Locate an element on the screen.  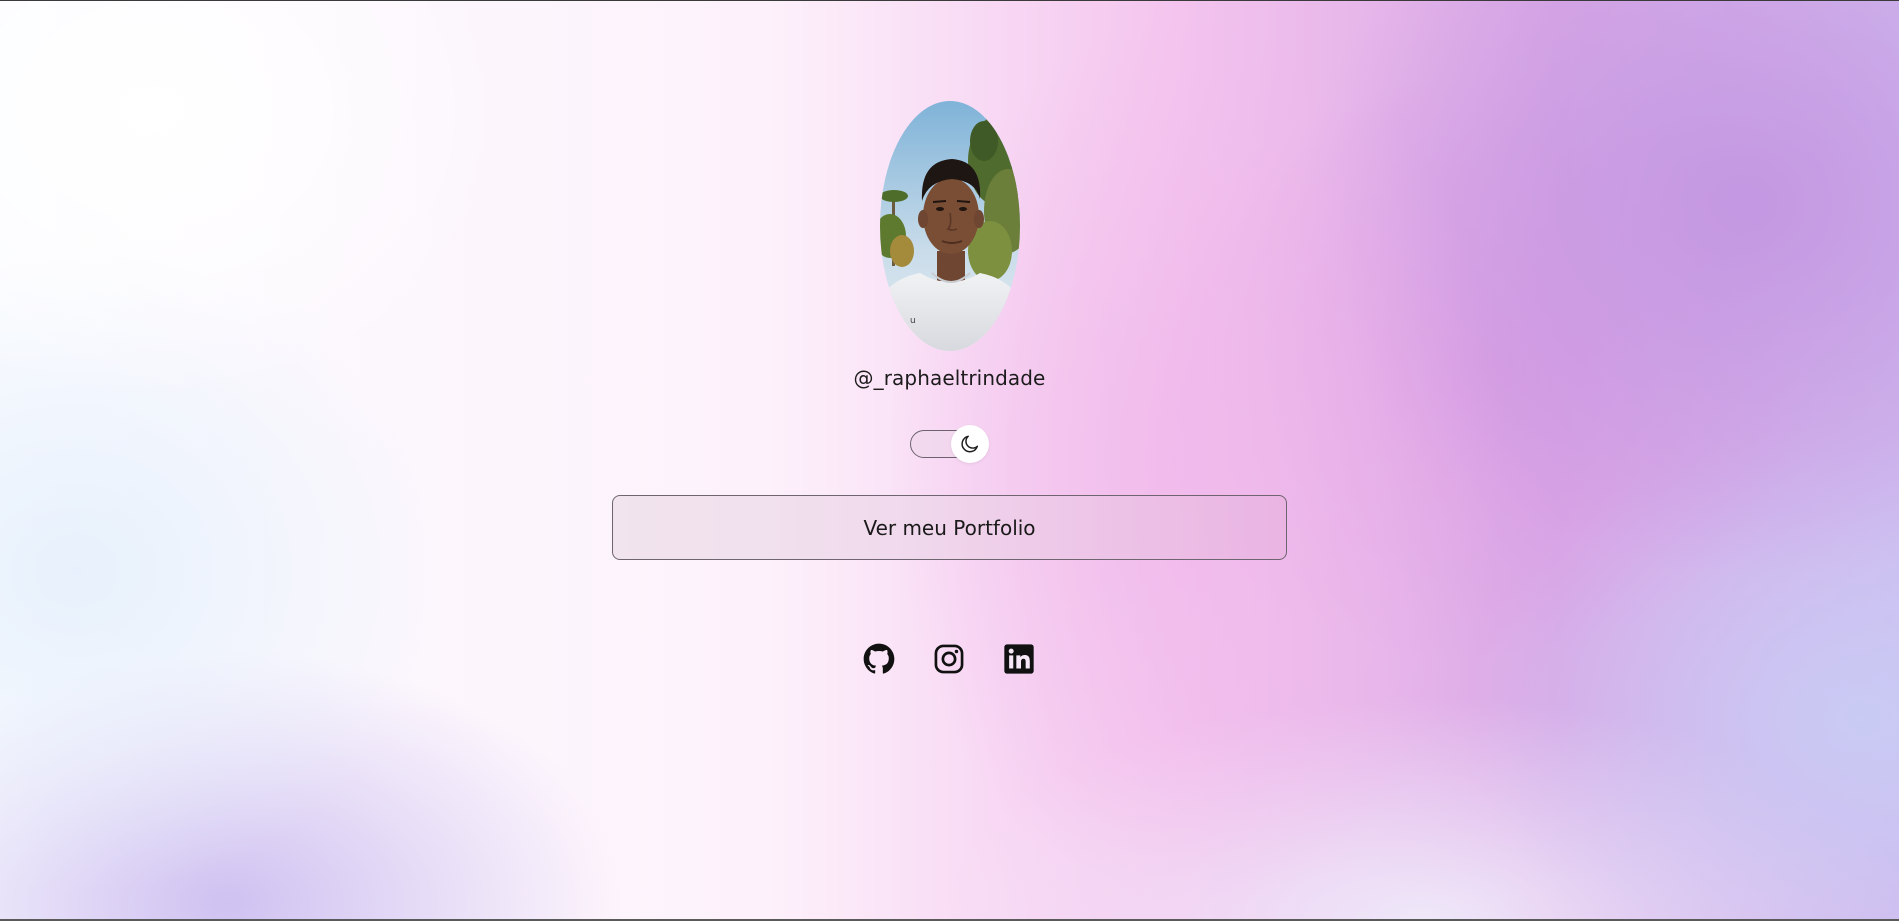
instagram-link is located at coordinates (948, 658).